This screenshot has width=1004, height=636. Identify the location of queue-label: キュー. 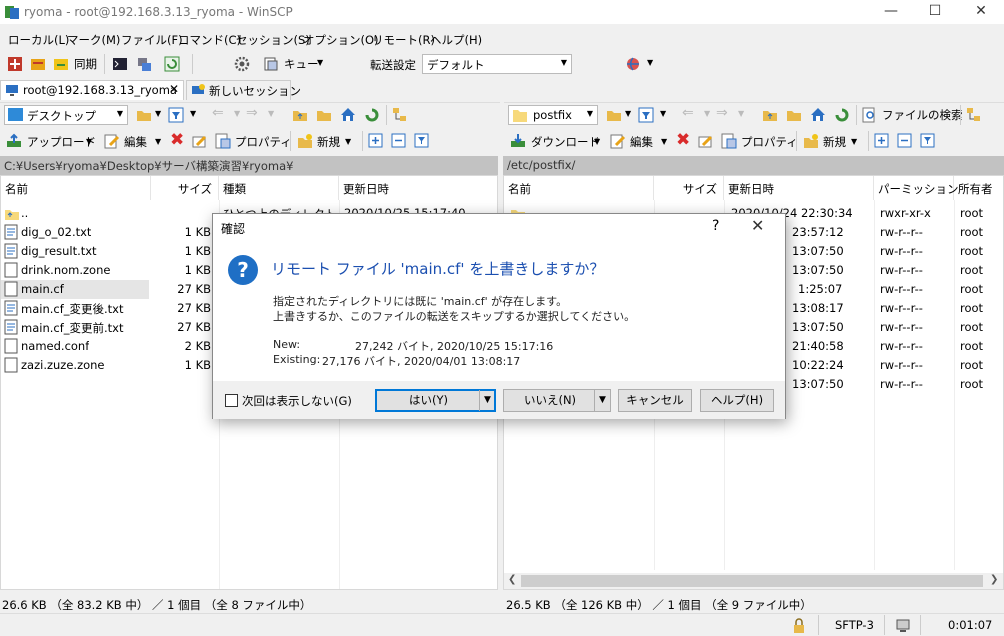
(301, 64).